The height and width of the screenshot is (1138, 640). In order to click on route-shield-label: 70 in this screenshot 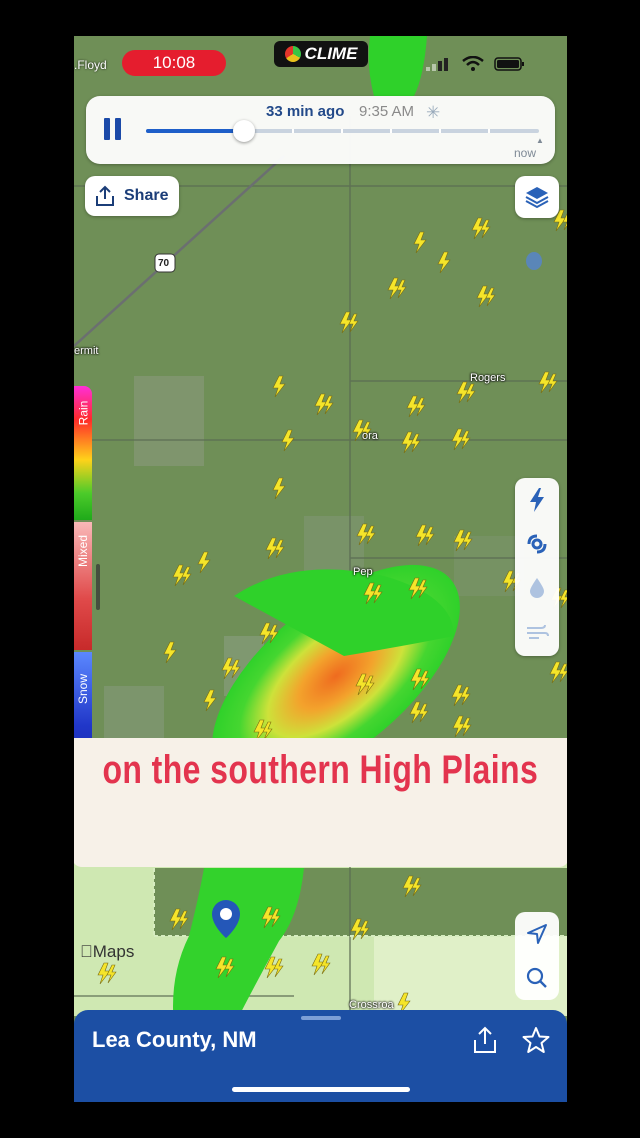, I will do `click(164, 263)`.